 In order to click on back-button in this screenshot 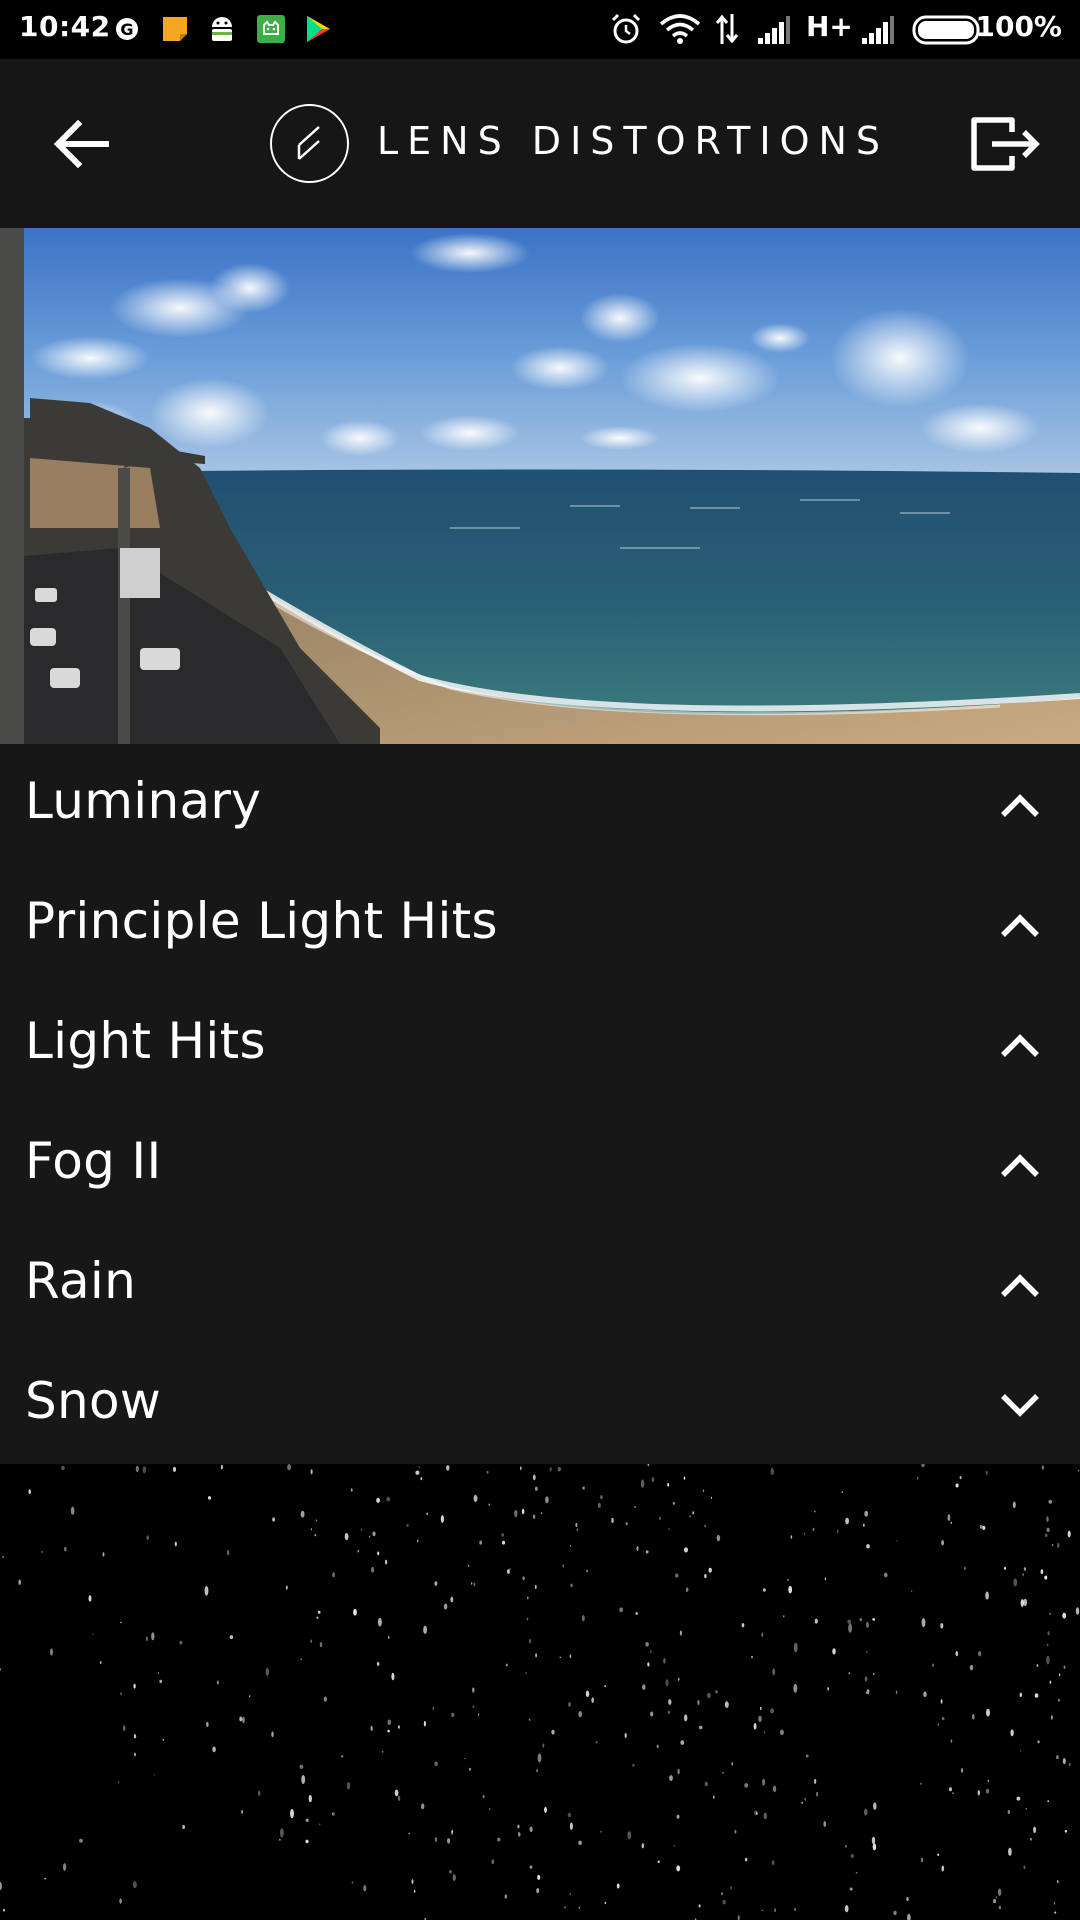, I will do `click(84, 144)`.